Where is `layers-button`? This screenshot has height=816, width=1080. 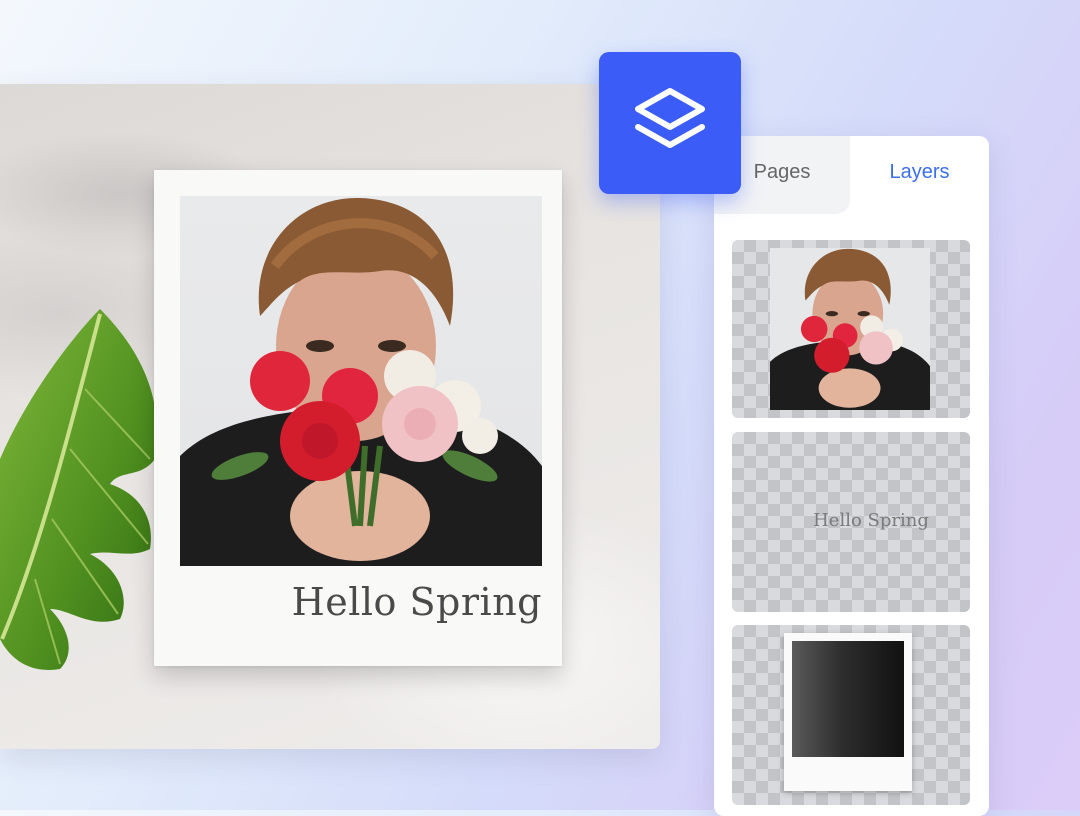 layers-button is located at coordinates (670, 123).